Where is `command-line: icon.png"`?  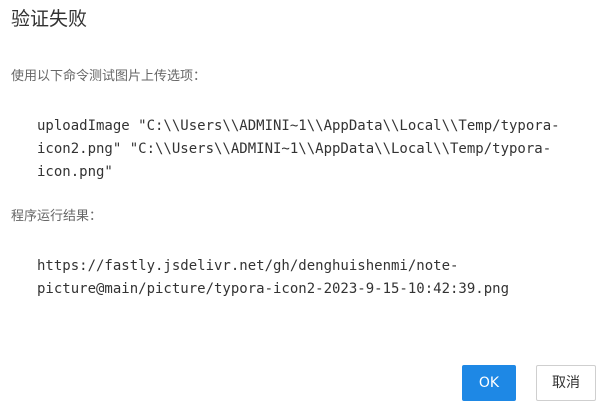 command-line: icon.png" is located at coordinates (75, 172).